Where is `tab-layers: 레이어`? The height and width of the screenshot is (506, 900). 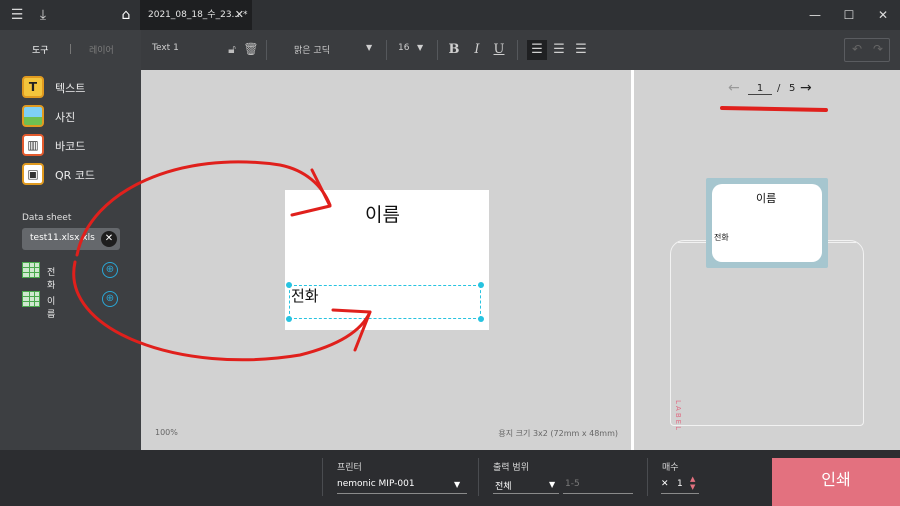 tab-layers: 레이어 is located at coordinates (101, 49).